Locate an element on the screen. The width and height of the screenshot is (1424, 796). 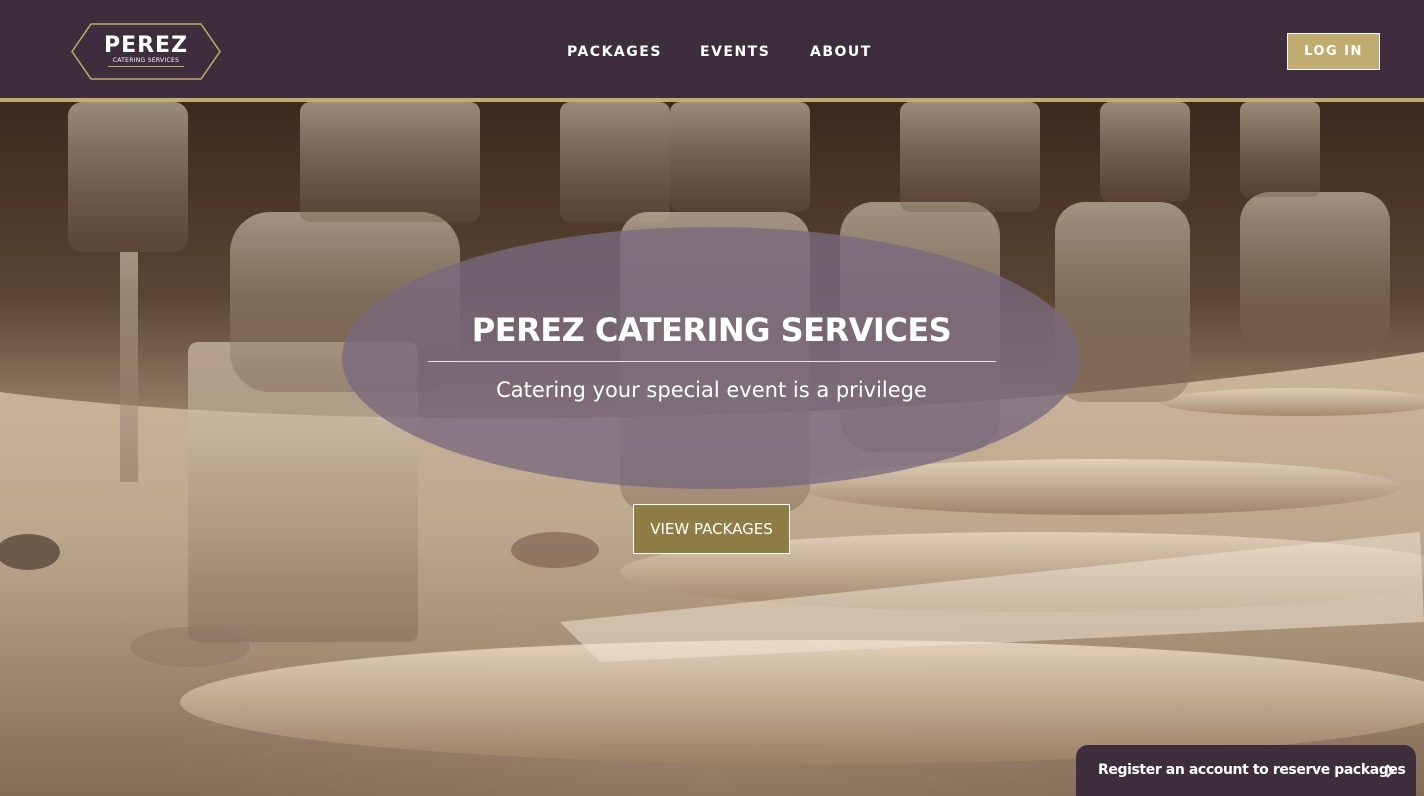
hero-title: PEREZ CATERING SERVICES is located at coordinates (711, 330).